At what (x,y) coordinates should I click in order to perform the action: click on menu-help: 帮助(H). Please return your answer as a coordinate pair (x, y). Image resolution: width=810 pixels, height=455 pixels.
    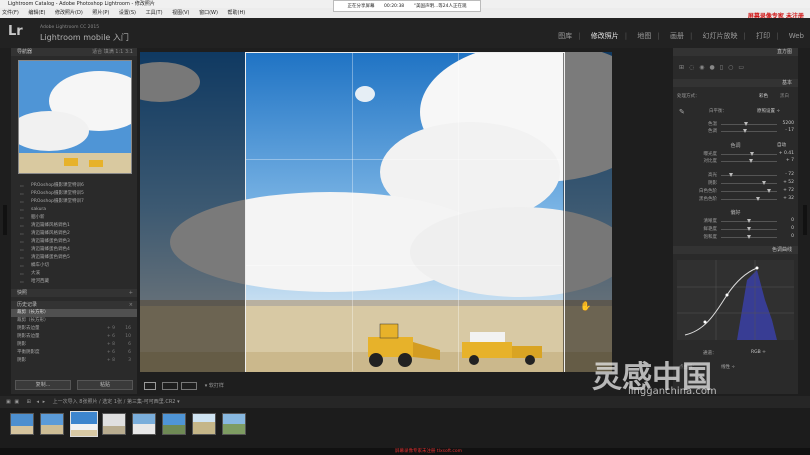
    Looking at the image, I should click on (237, 13).